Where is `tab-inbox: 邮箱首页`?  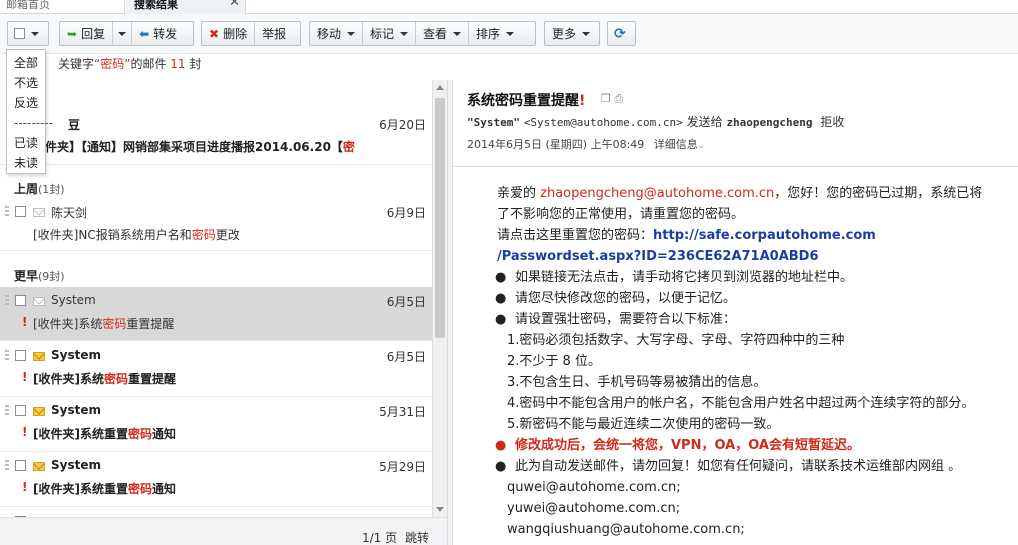 tab-inbox: 邮箱首页 is located at coordinates (62, 7).